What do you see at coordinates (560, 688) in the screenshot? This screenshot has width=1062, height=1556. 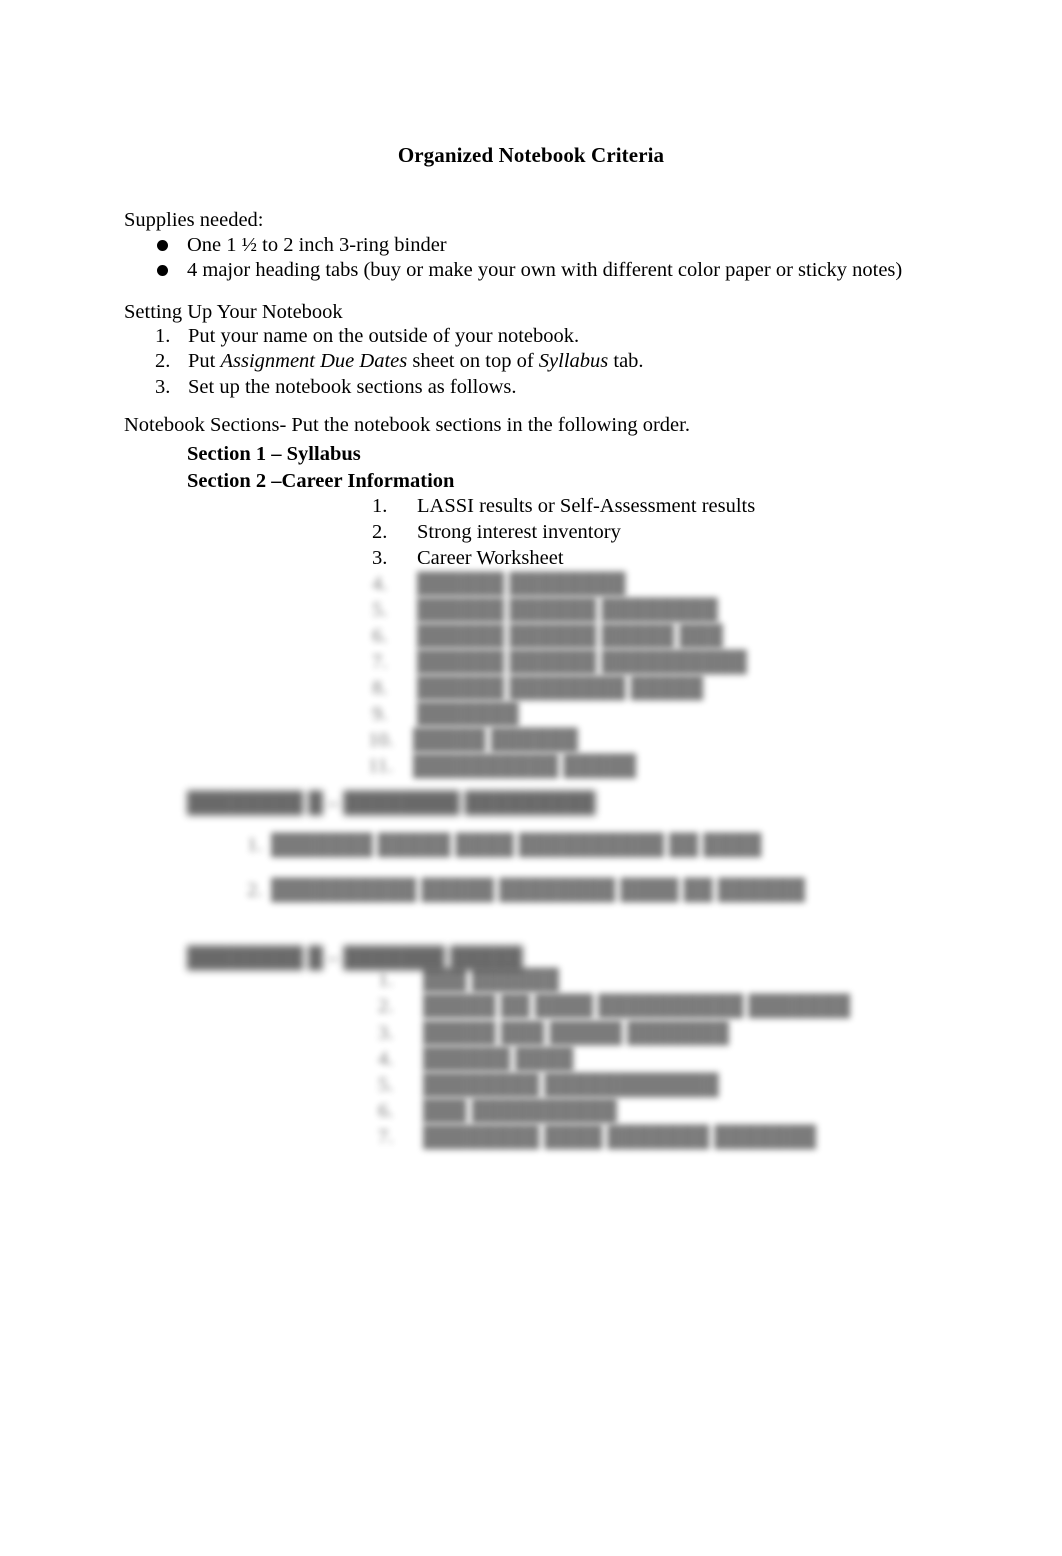 I see `illegible-text: ██████ ████████ █████` at bounding box center [560, 688].